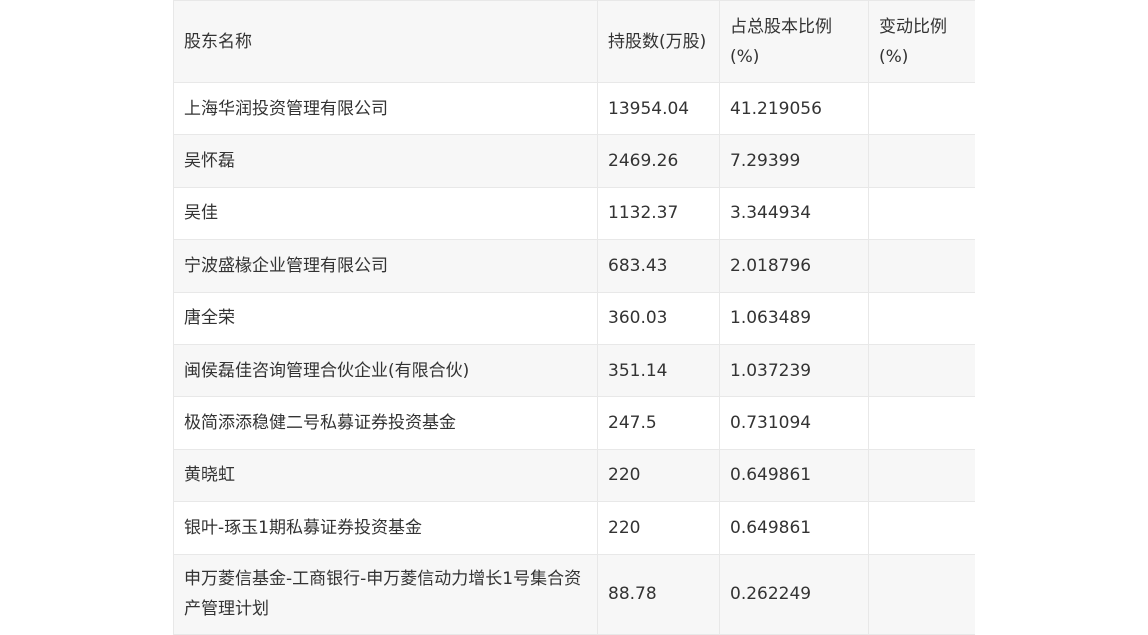 Image resolution: width=1148 pixels, height=635 pixels. I want to click on cell-name: 吴怀磊, so click(385, 161).